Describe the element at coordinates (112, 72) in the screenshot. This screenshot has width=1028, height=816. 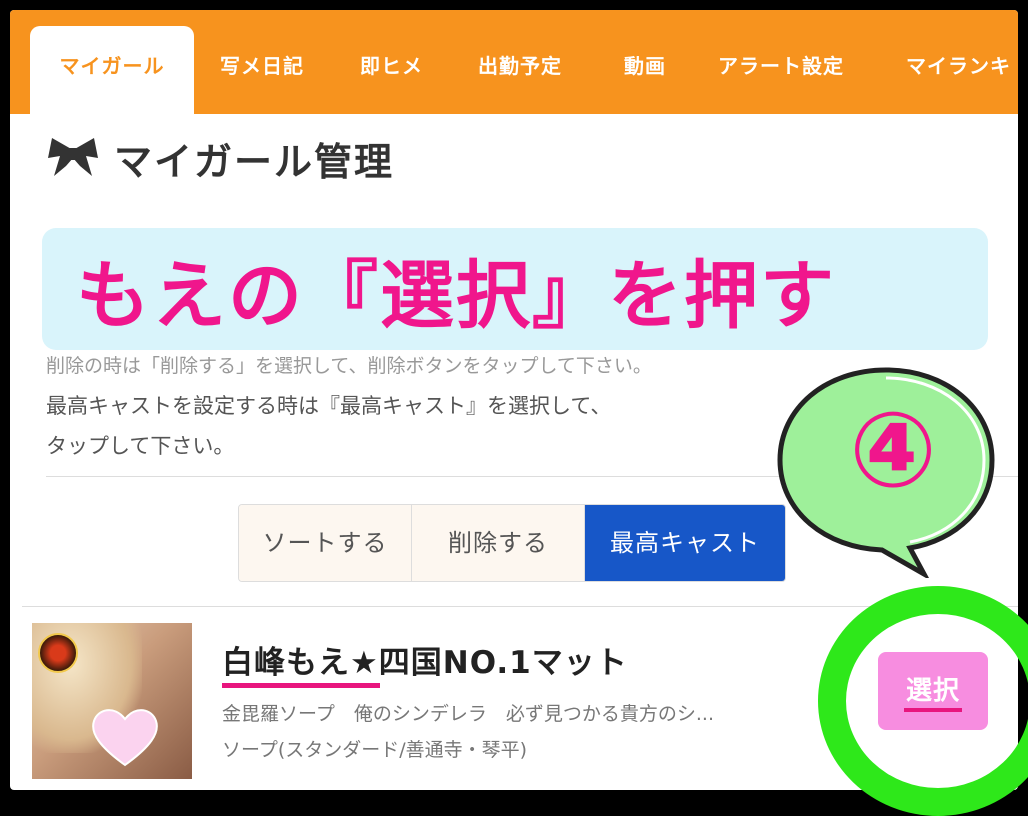
I see `tab-my-girl: マイガール` at that location.